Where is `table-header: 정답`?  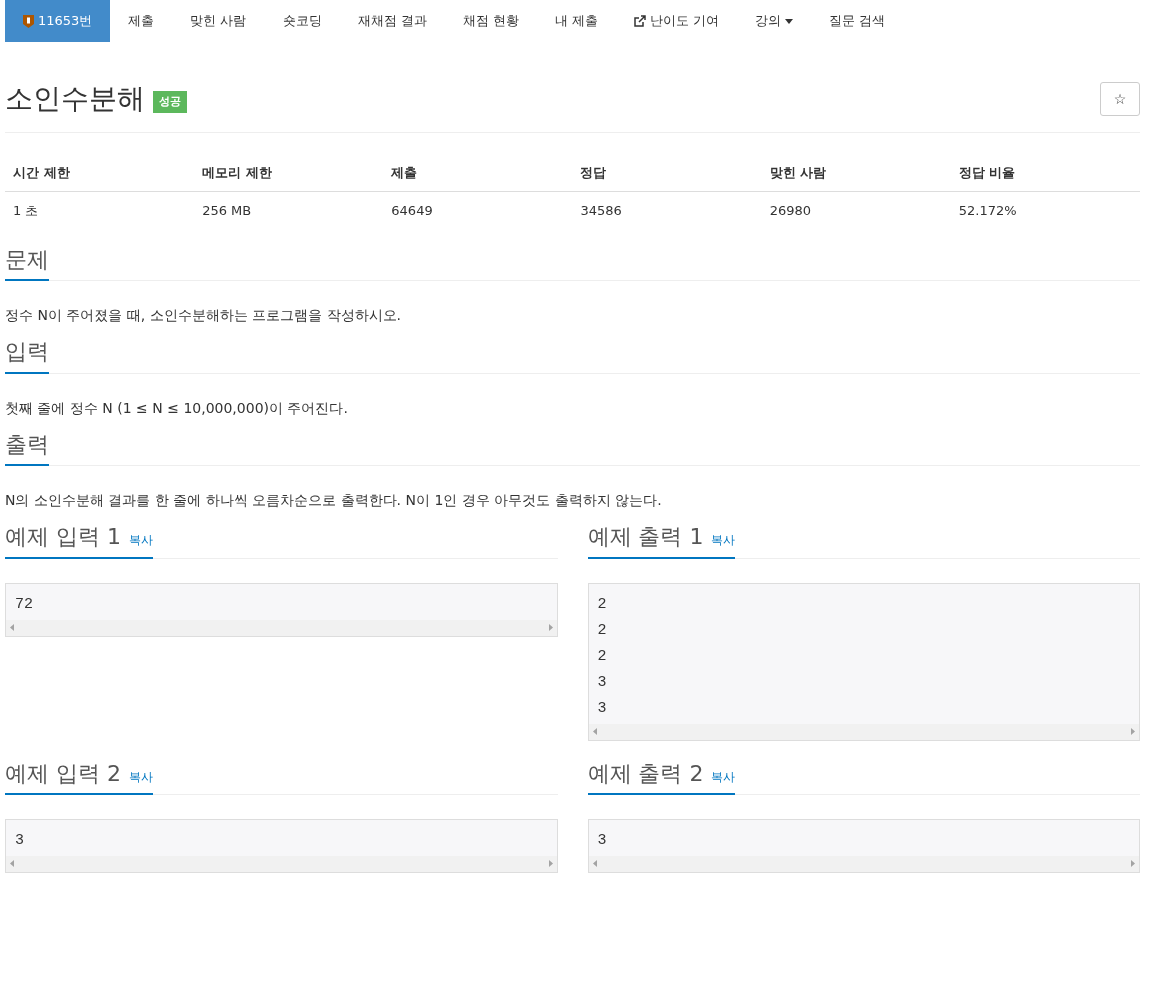 table-header: 정답 is located at coordinates (667, 173).